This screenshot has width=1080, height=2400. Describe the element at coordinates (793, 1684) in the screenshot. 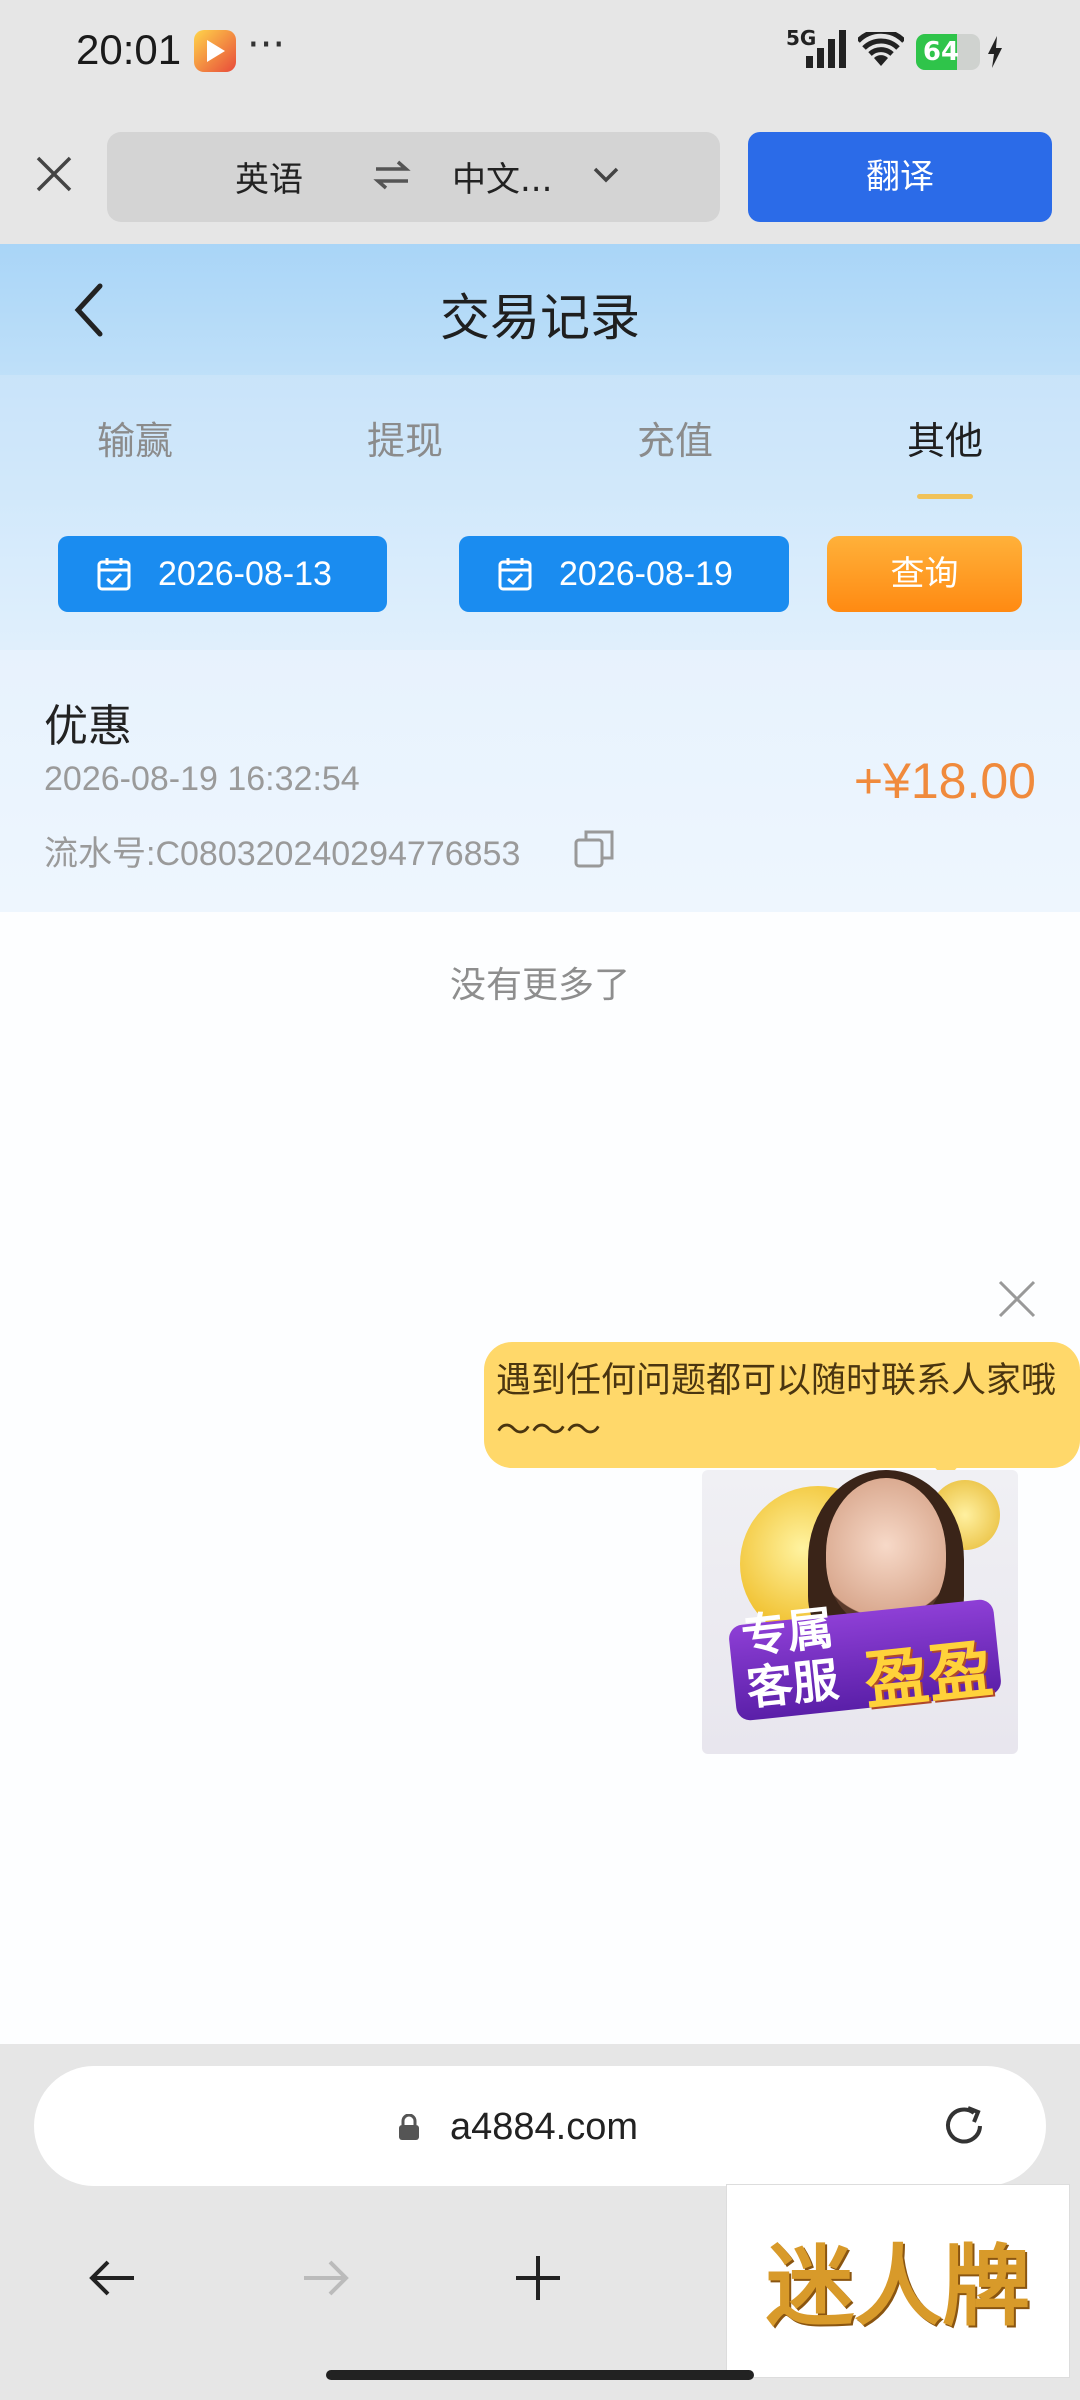

I see `banner-line2: 客服` at that location.